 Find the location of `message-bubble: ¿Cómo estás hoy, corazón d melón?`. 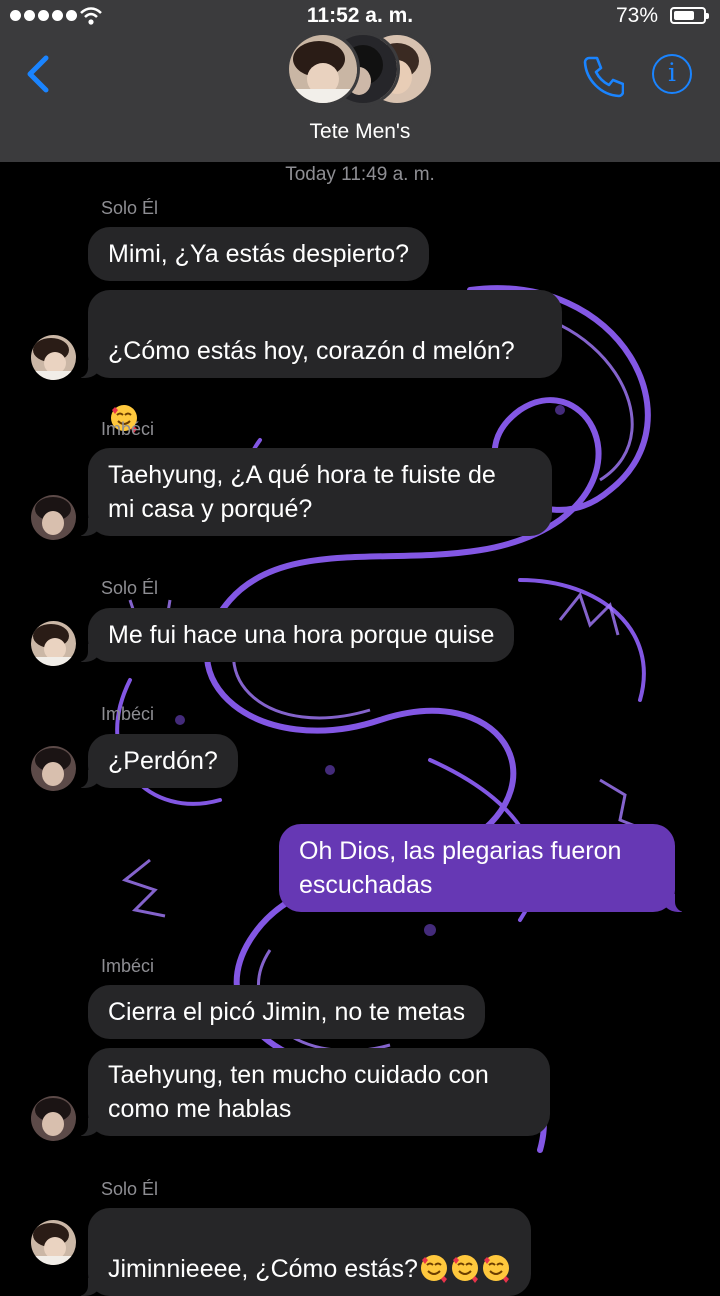

message-bubble: ¿Cómo estás hoy, corazón d melón? is located at coordinates (320, 361).